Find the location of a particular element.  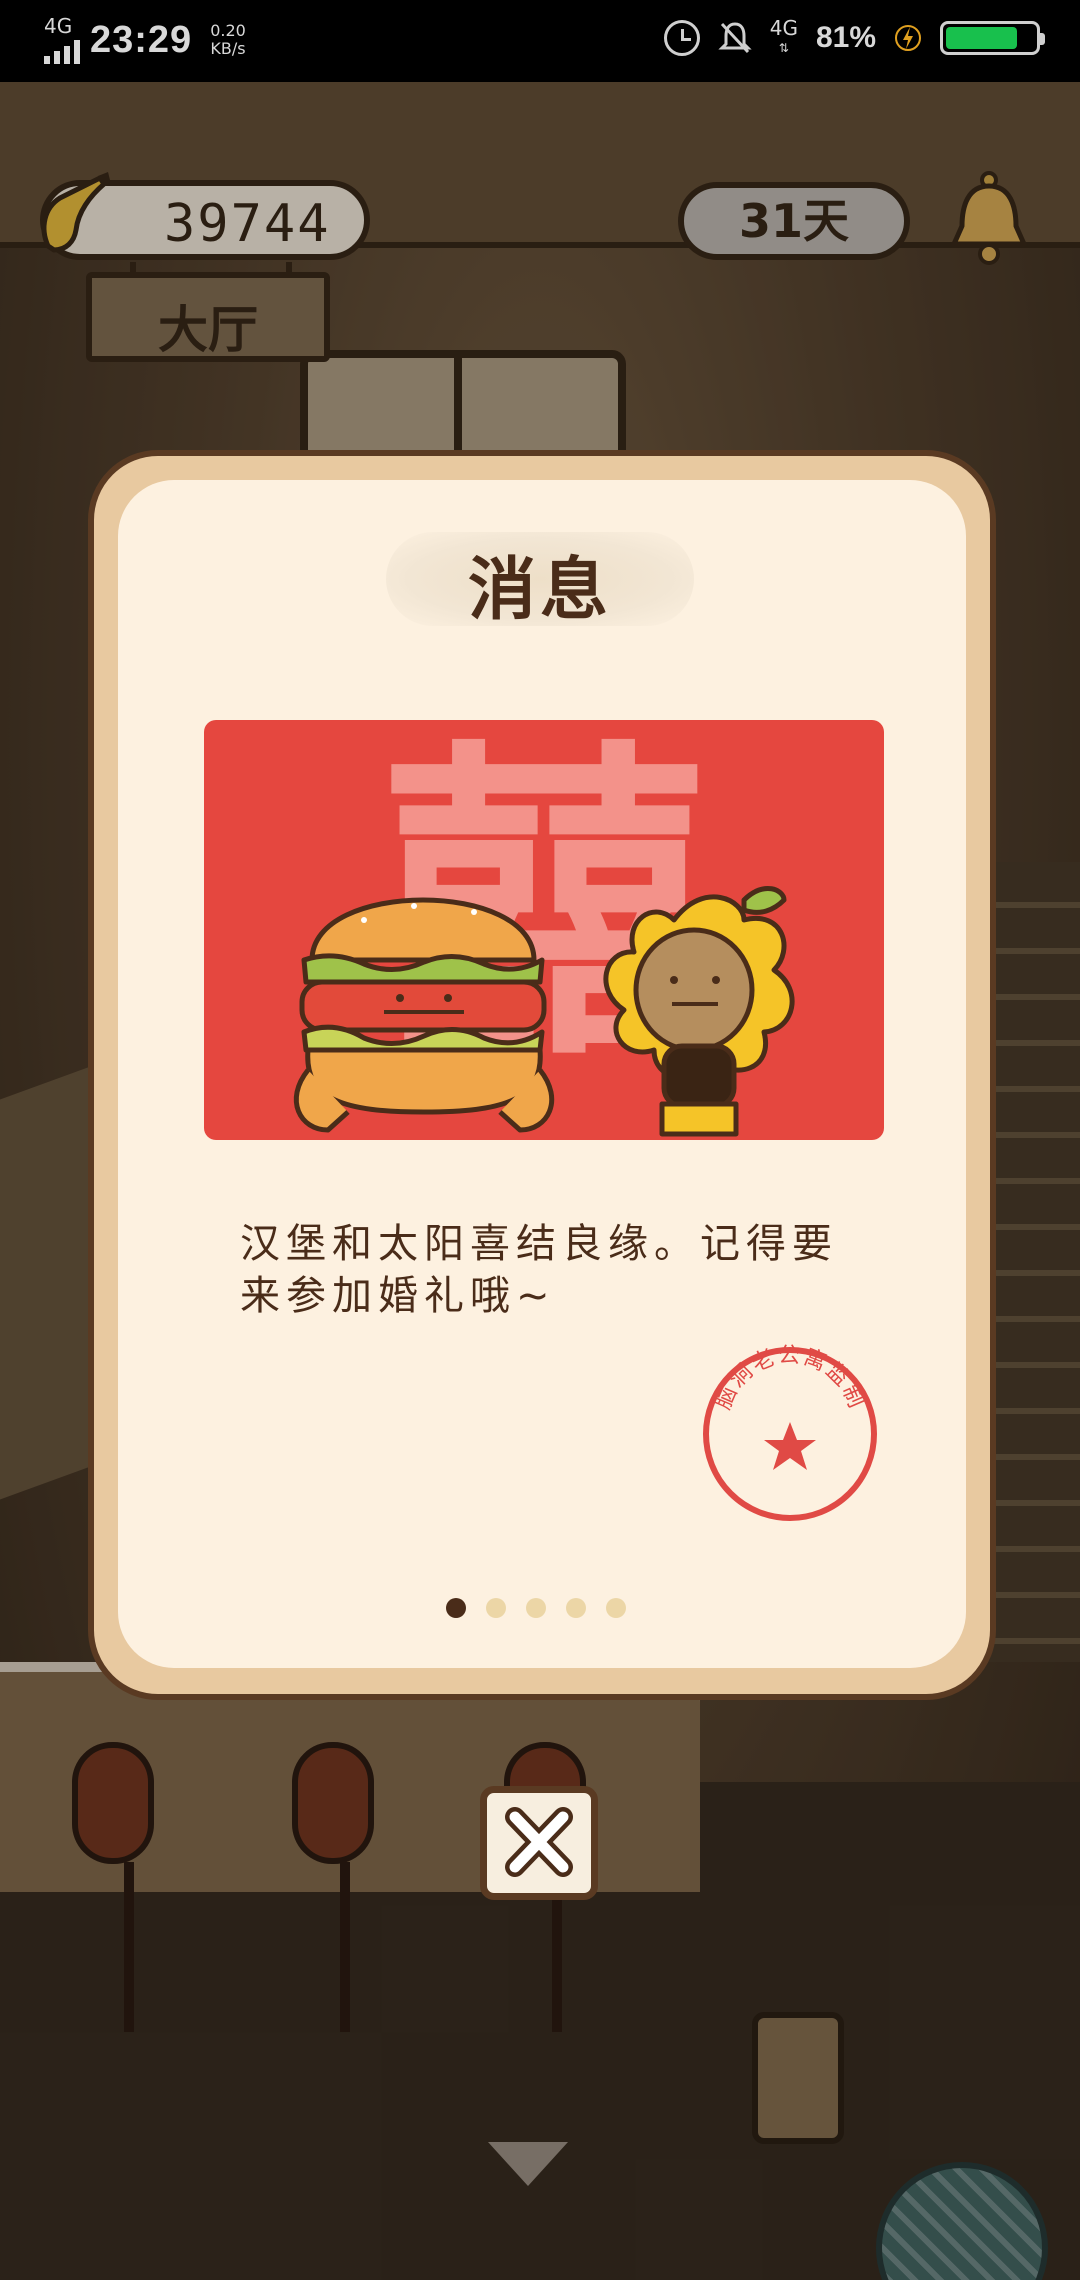

dialog-title: 消息 is located at coordinates (539, 590).